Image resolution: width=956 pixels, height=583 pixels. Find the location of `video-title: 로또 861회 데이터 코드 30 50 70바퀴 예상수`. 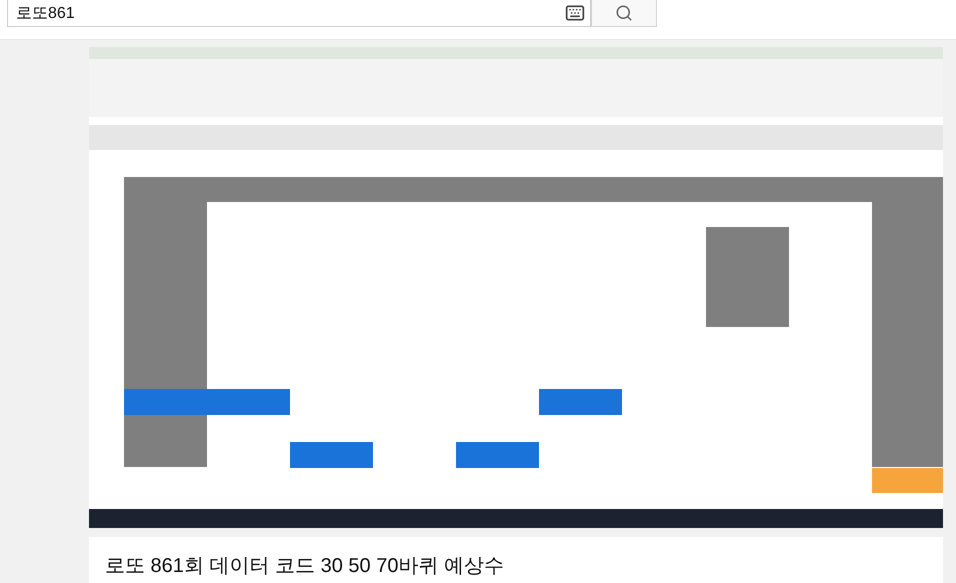

video-title: 로또 861회 데이터 코드 30 50 70바퀴 예상수 is located at coordinates (305, 566).